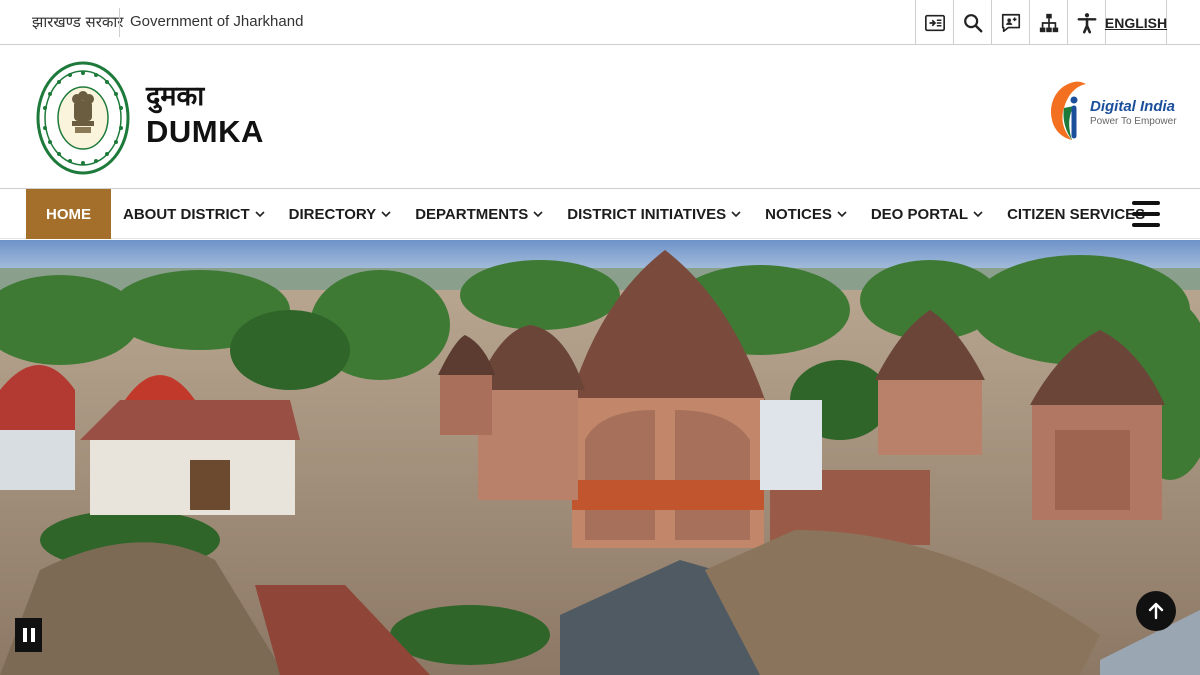 The image size is (1200, 675). I want to click on skip-to-content-icon, so click(934, 22).